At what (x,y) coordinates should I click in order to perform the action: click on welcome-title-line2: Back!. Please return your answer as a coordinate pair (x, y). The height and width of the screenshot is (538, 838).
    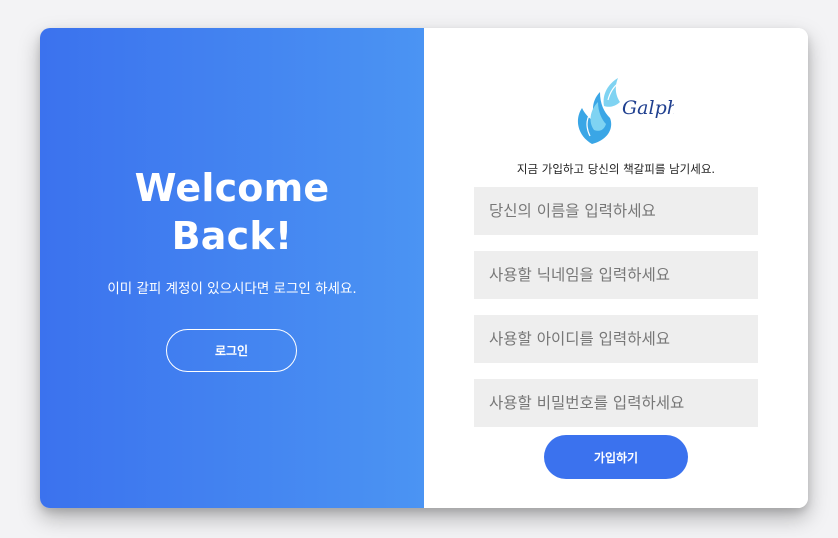
    Looking at the image, I should click on (232, 236).